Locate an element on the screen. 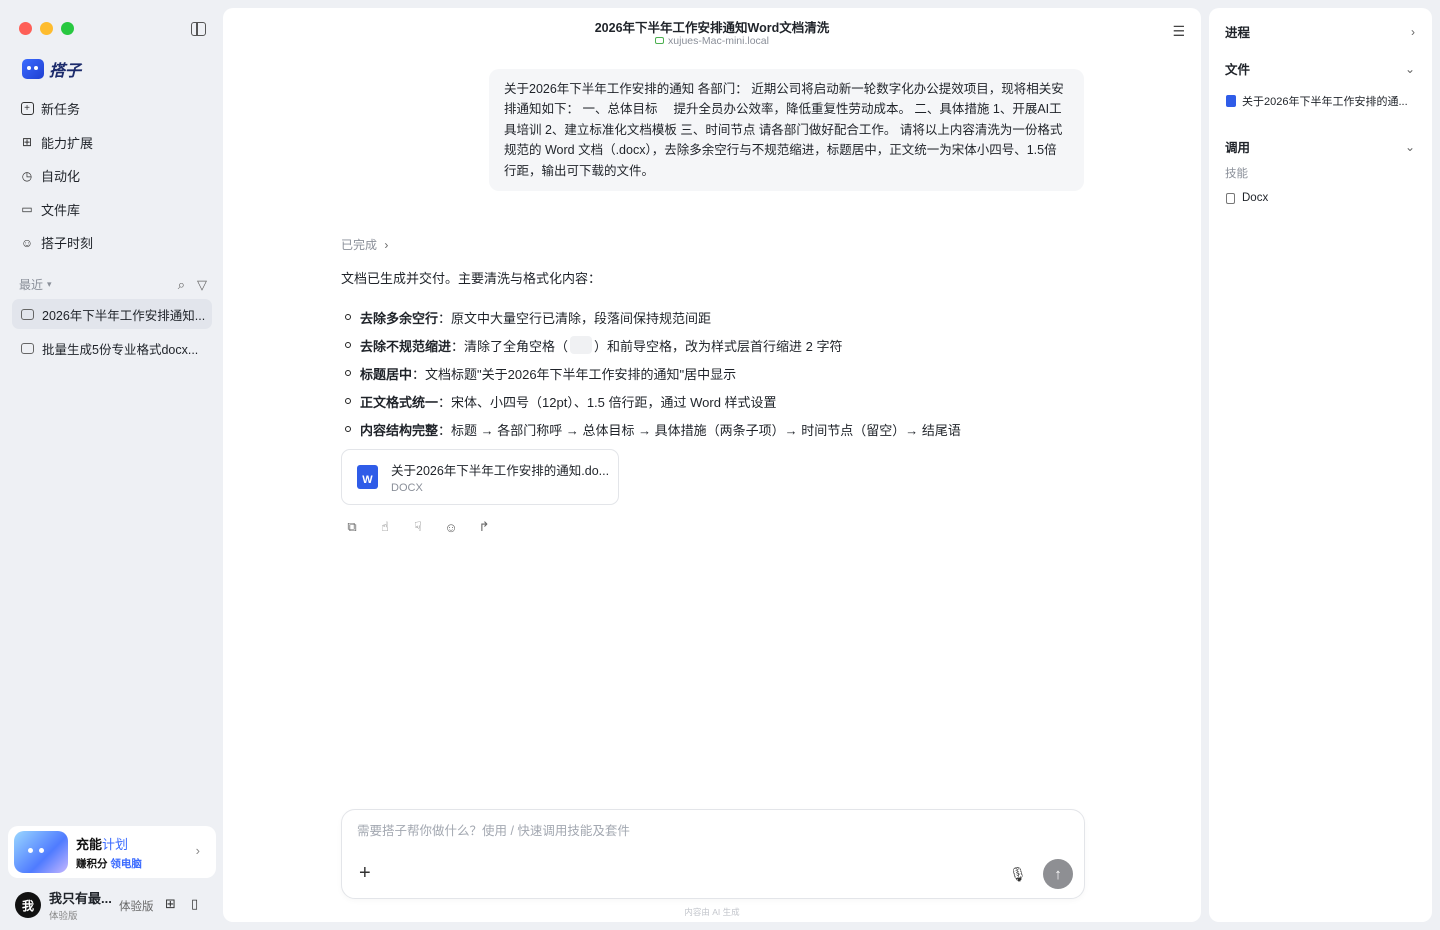 The image size is (1440, 930). host-label: xujues-Mac-mini.local is located at coordinates (712, 41).